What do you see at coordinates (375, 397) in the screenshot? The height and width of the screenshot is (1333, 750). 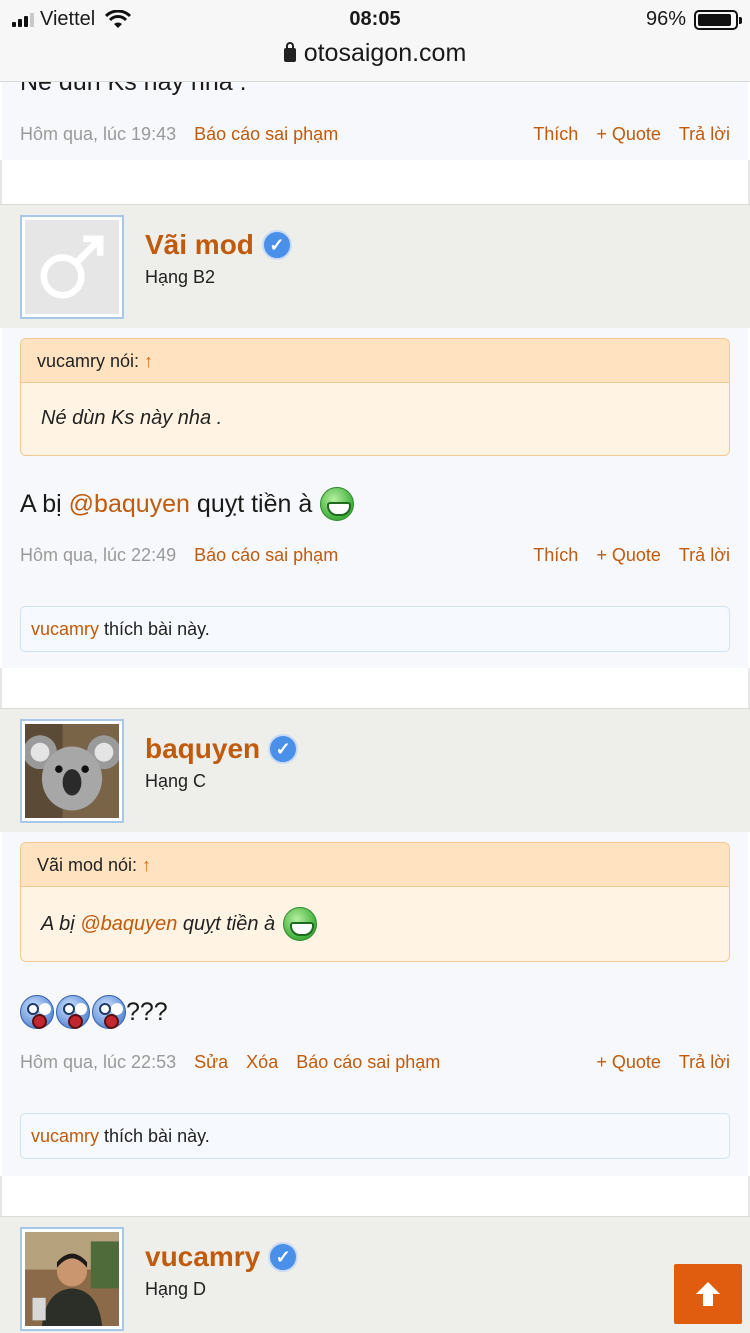 I see `quote-block: vucamry nói: ↑ Né dùn Ks này nha .` at bounding box center [375, 397].